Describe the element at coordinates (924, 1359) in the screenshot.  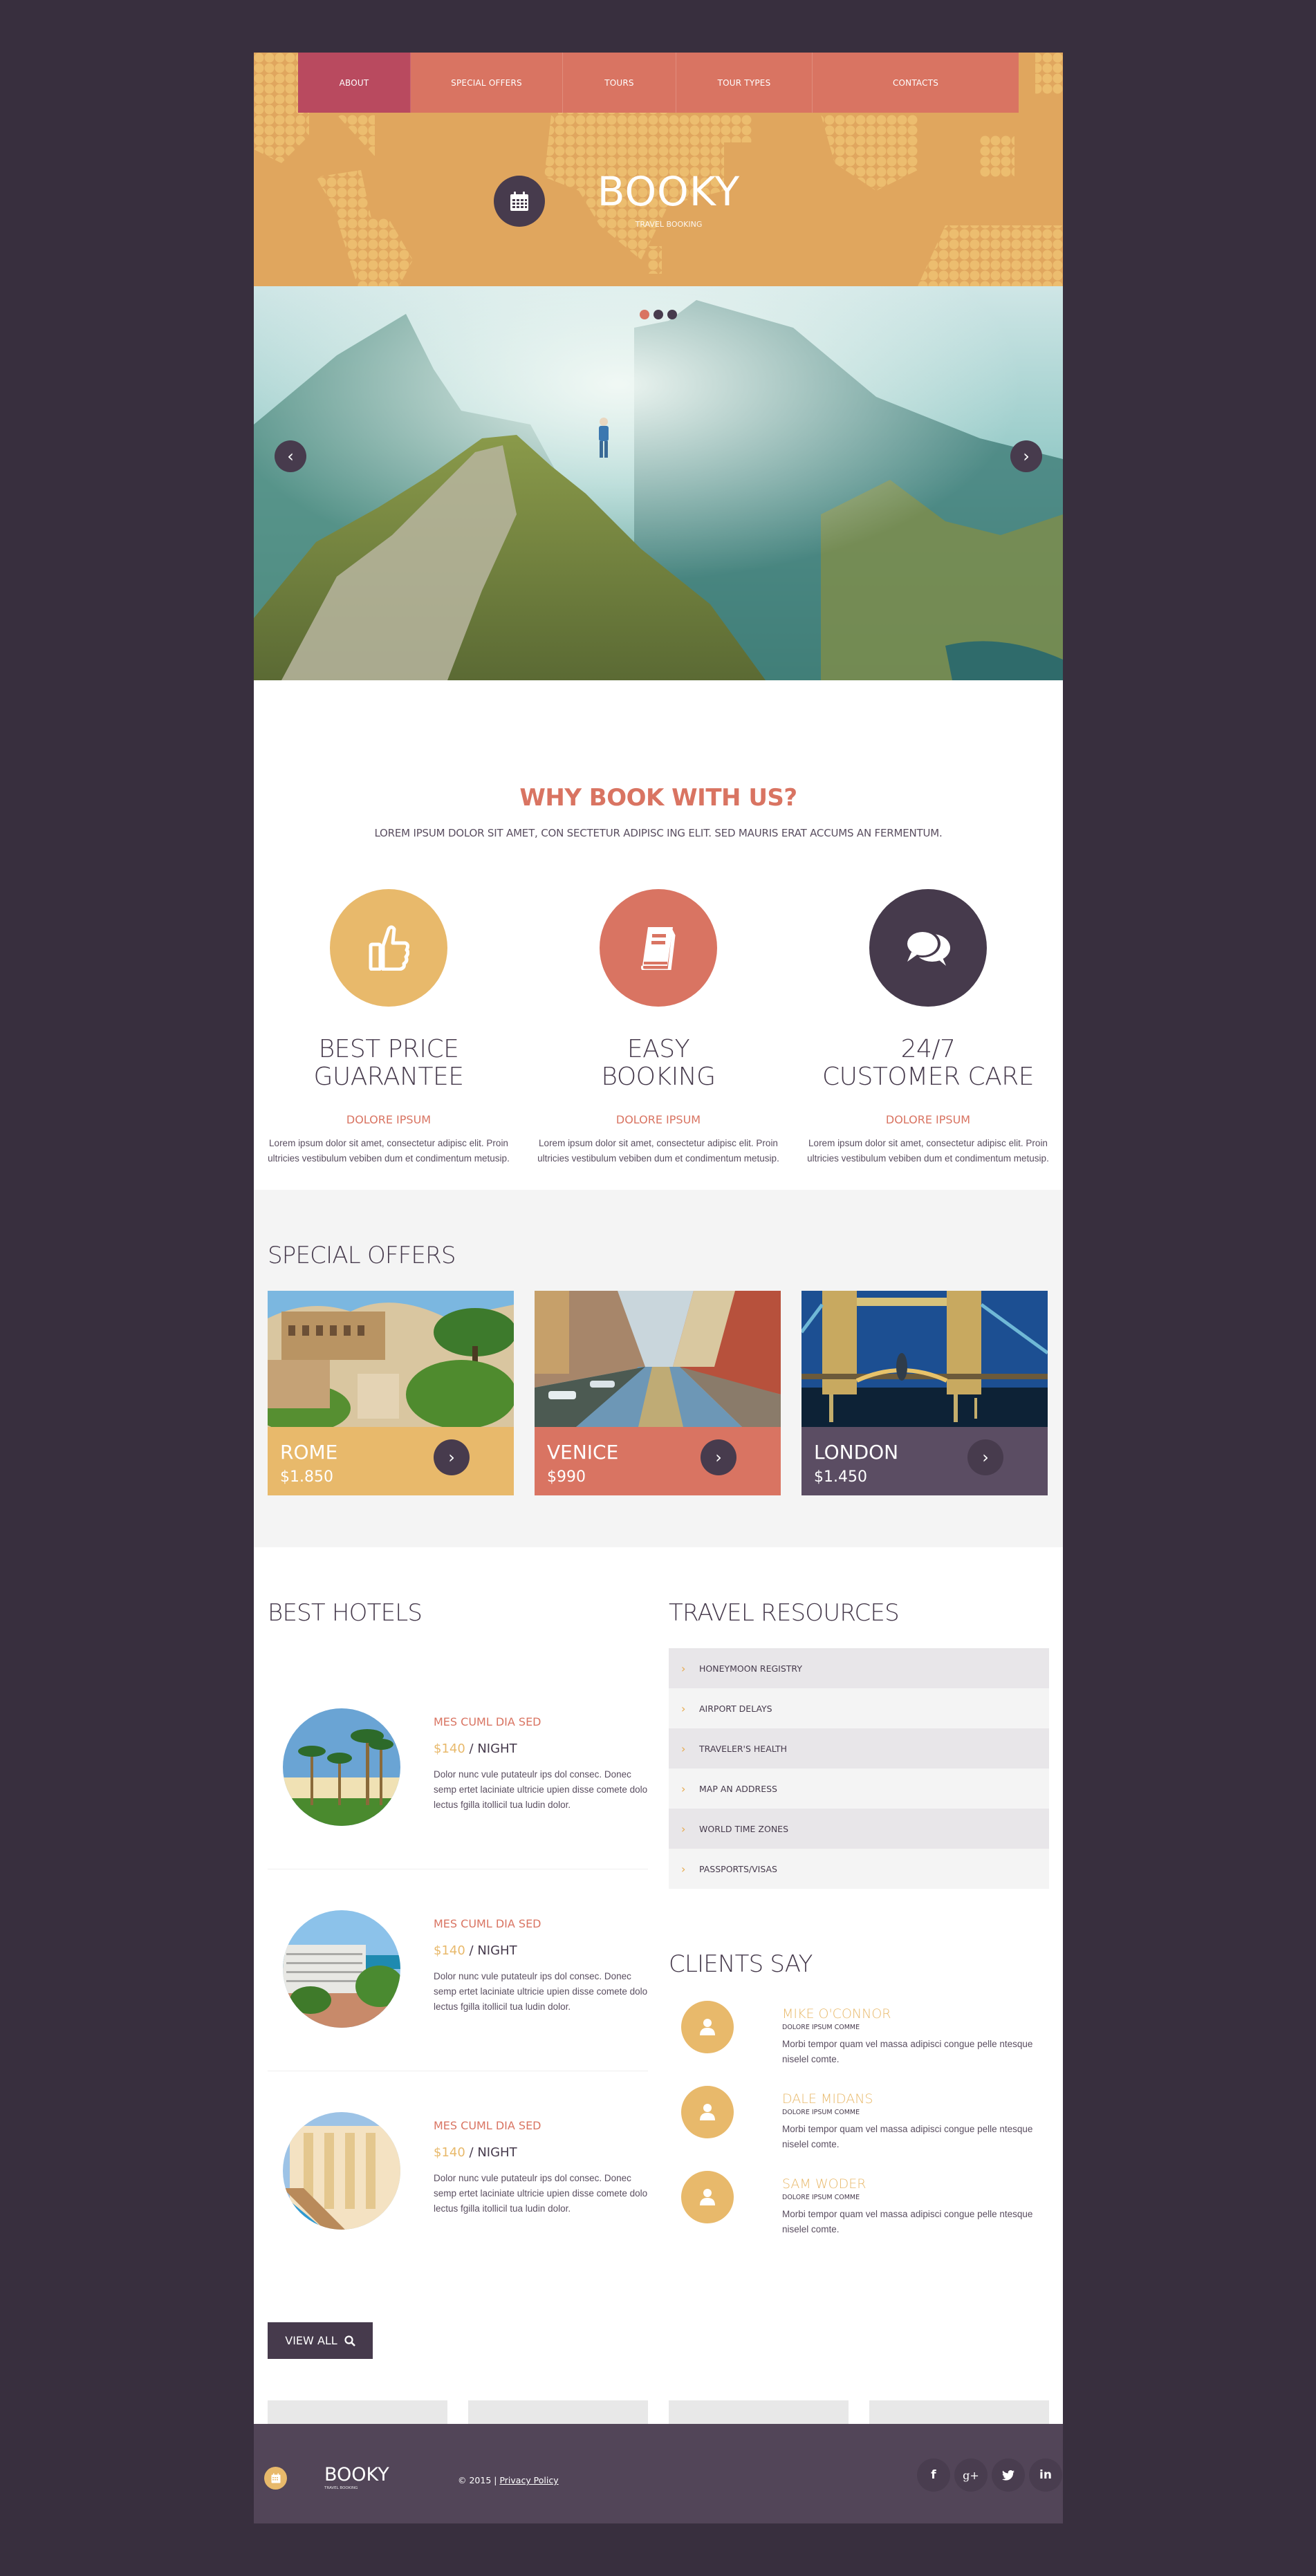
I see `tower-bridge-photo` at that location.